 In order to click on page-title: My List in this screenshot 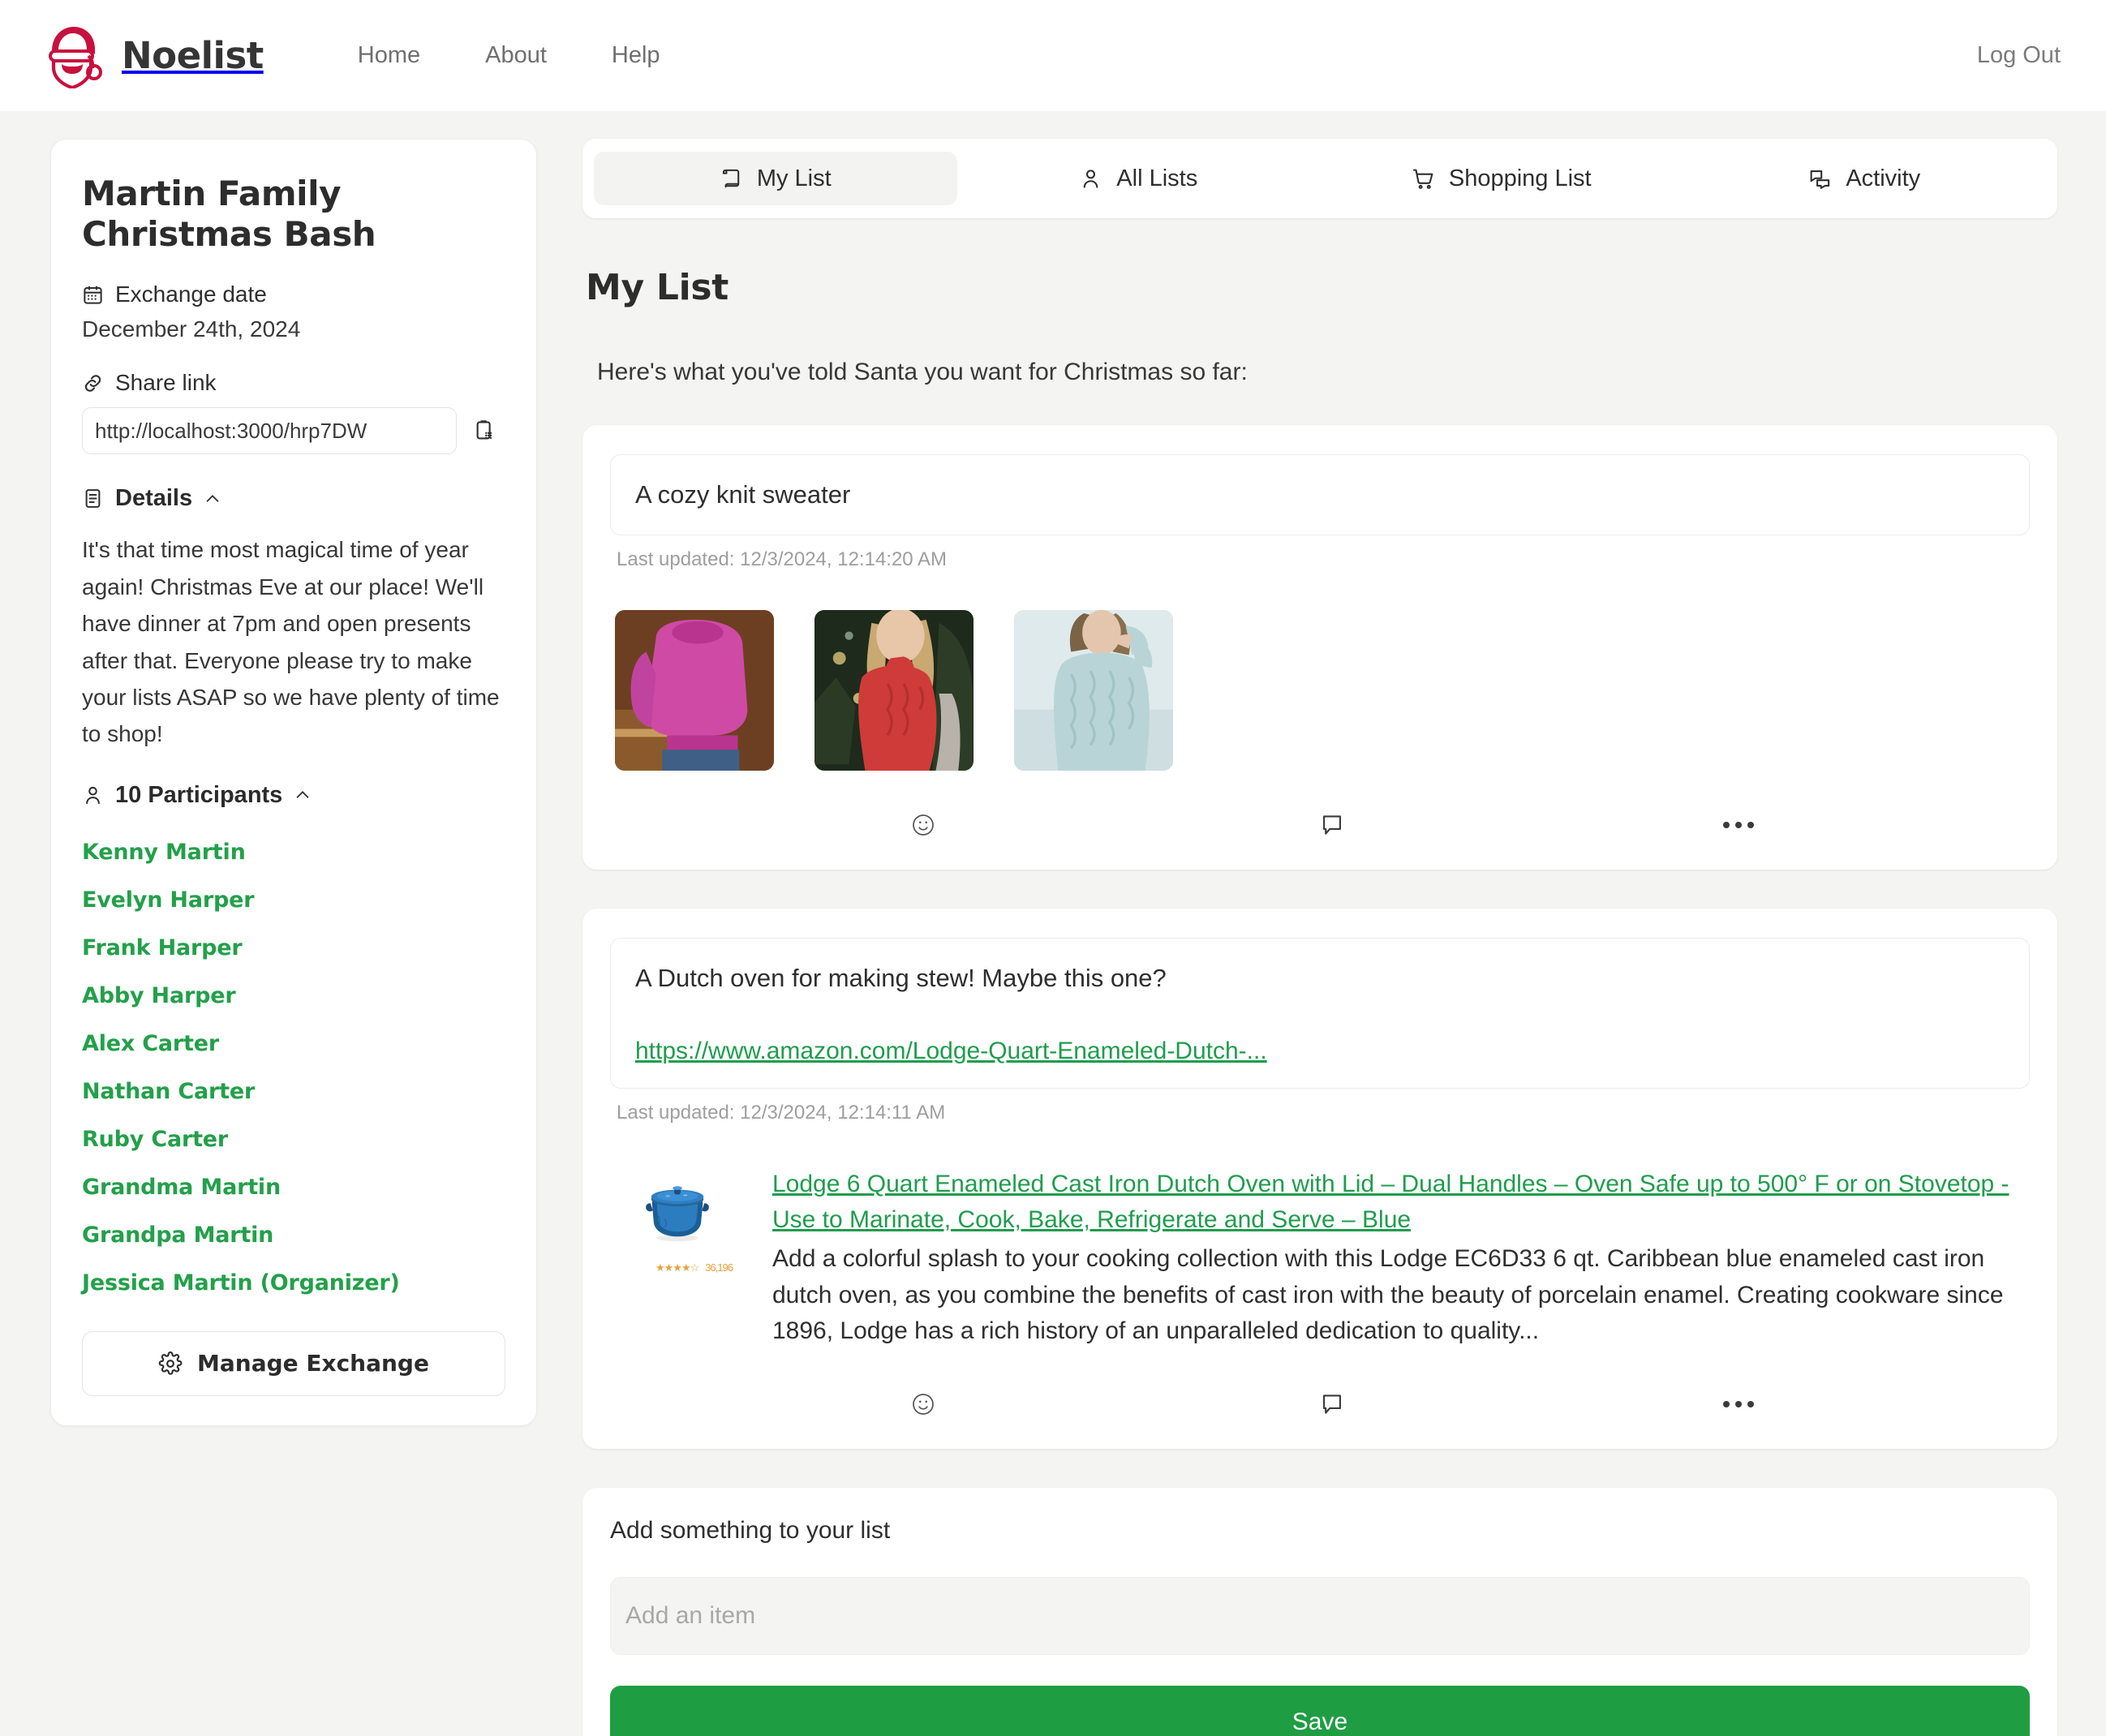, I will do `click(657, 287)`.